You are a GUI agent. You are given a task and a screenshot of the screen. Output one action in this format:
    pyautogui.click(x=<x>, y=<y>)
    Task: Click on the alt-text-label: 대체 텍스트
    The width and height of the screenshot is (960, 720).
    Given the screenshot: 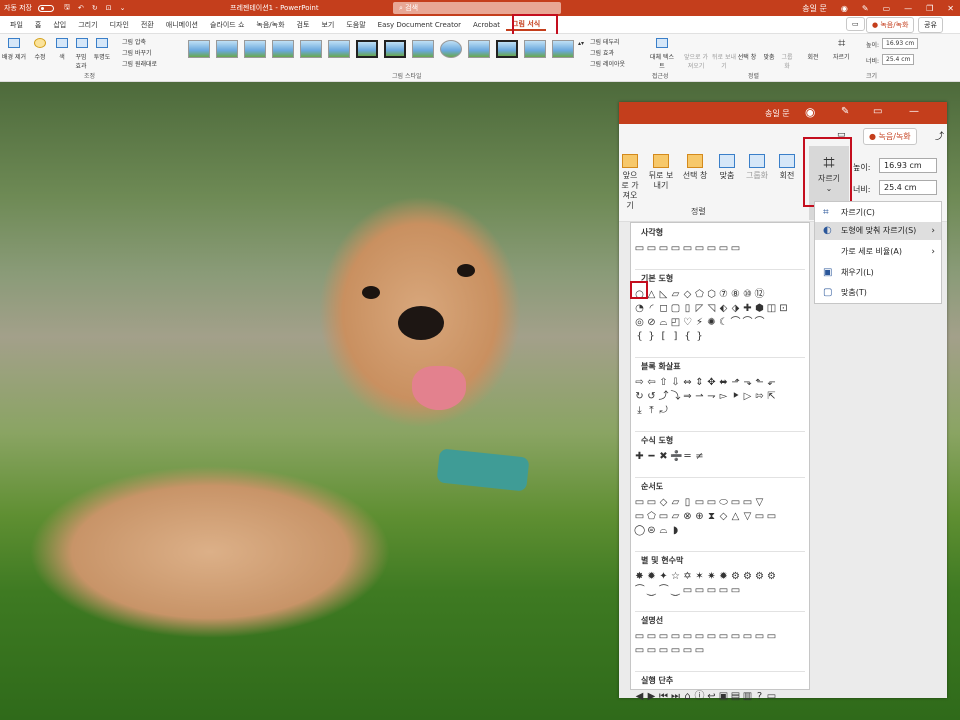 What is the action you would take?
    pyautogui.click(x=662, y=61)
    